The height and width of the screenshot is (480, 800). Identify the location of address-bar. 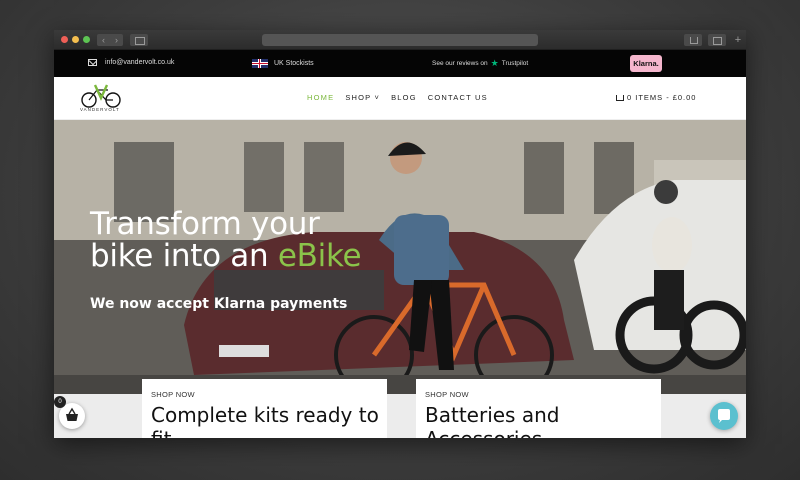
(400, 40).